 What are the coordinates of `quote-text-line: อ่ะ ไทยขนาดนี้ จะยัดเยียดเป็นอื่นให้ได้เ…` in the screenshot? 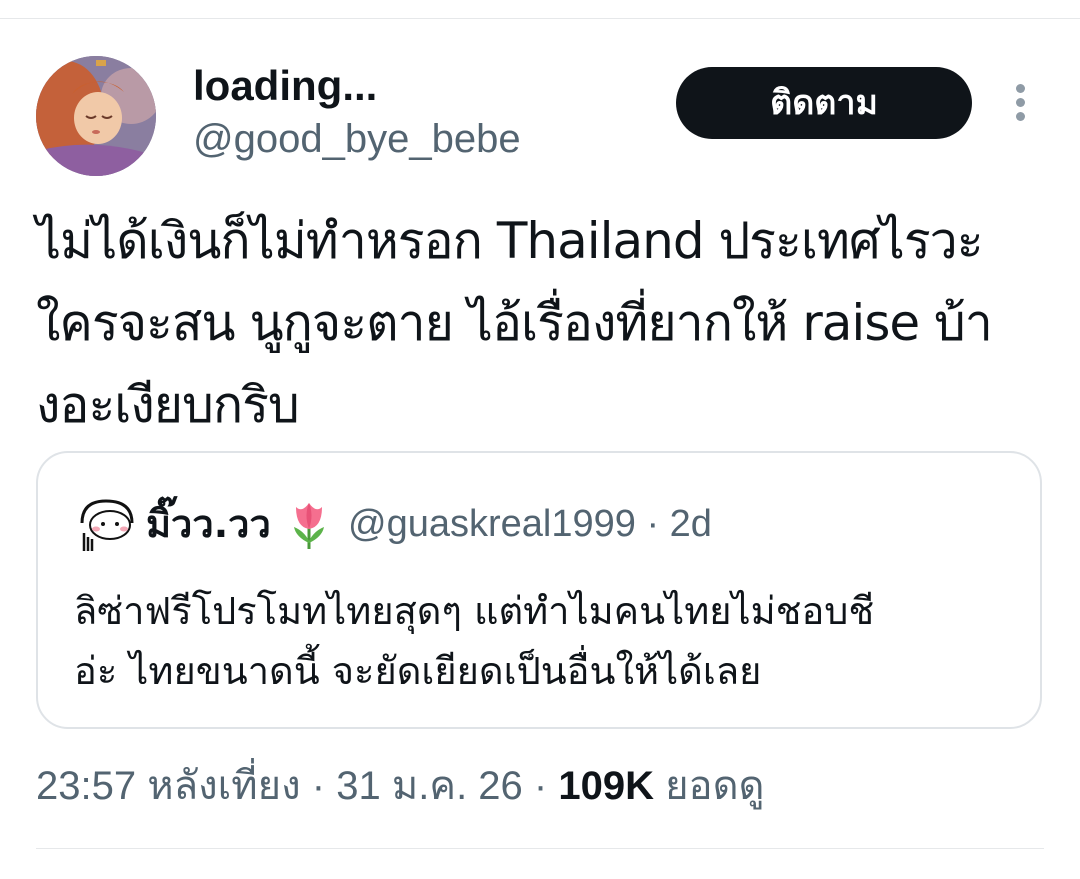 It's located at (418, 671).